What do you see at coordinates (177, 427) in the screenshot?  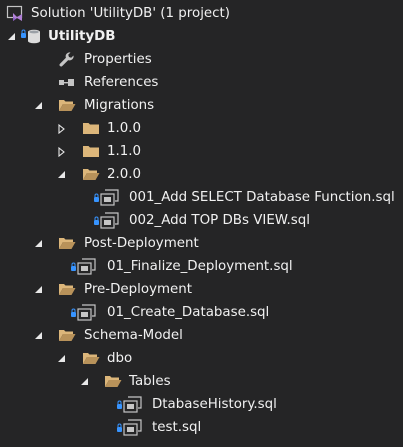 I see `test-label: test.sql` at bounding box center [177, 427].